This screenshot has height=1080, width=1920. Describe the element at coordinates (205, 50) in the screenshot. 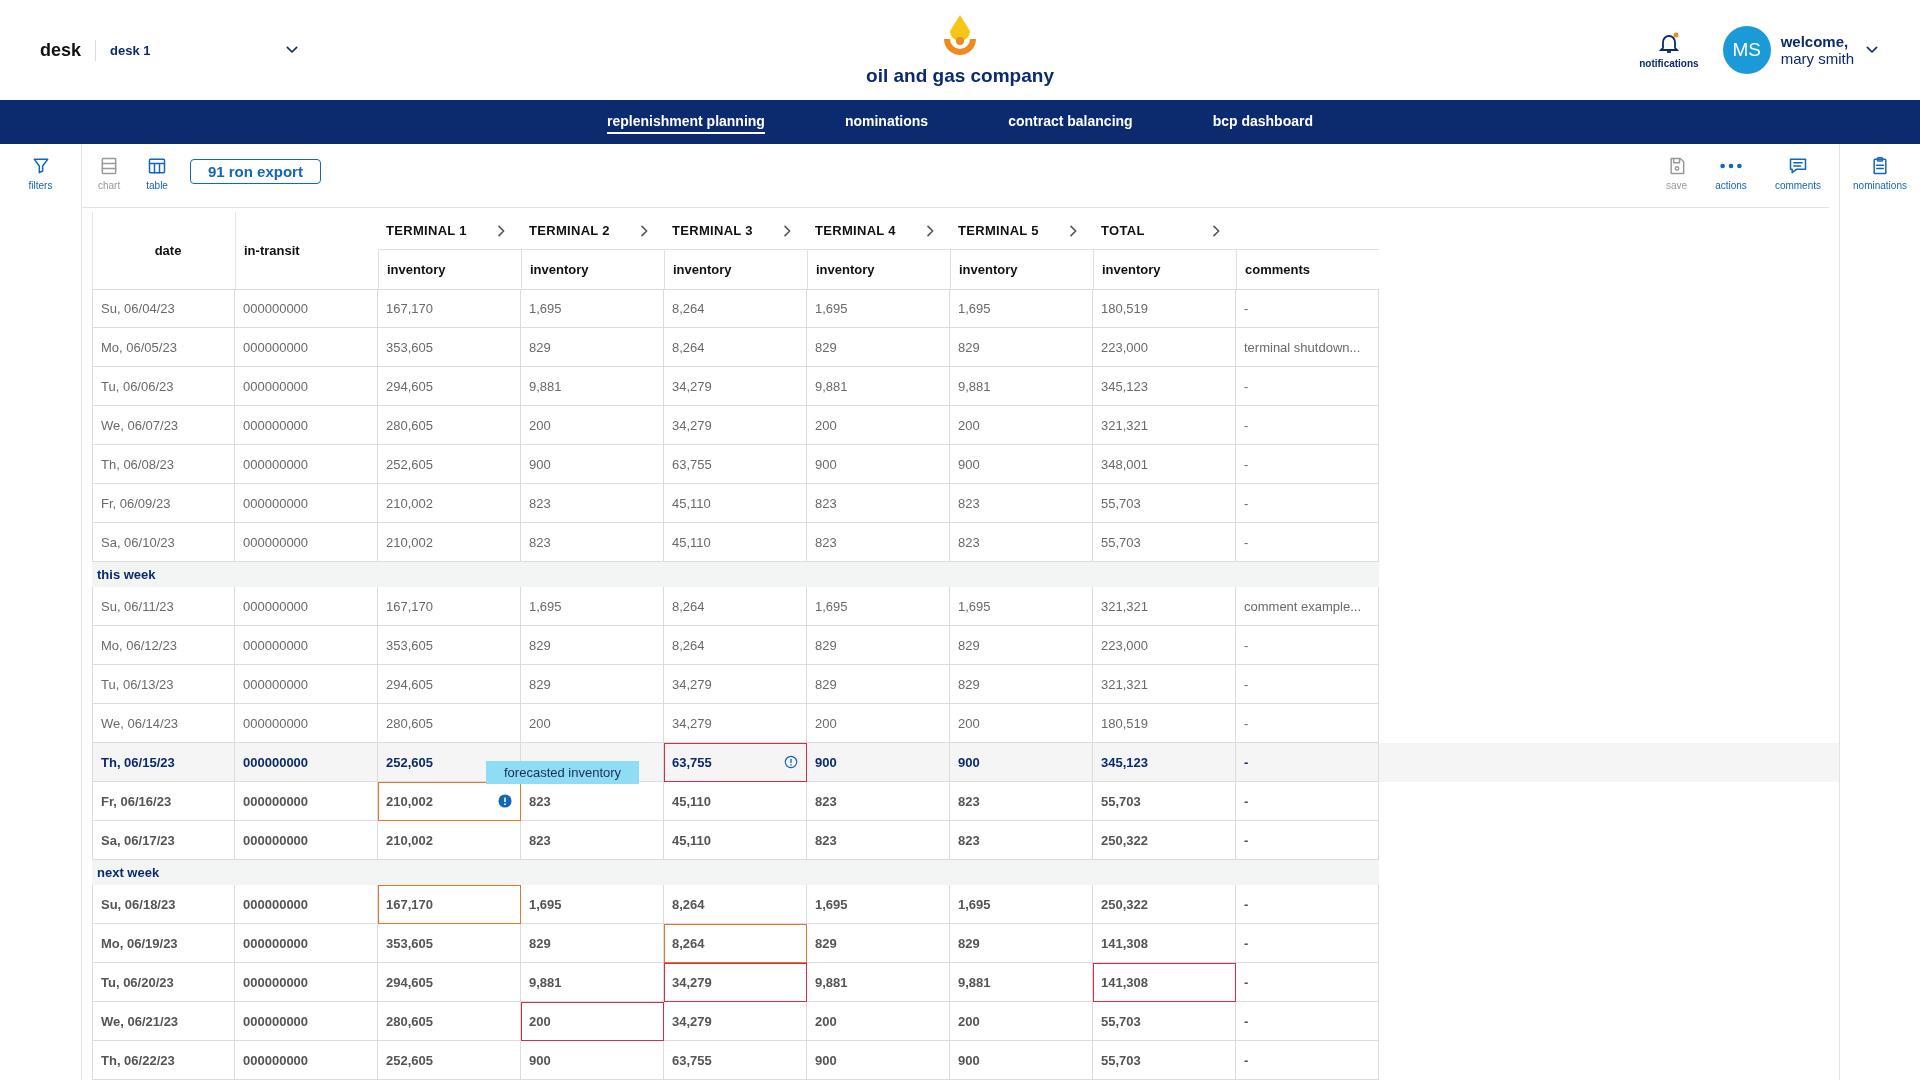

I see `desk-dropdown: desk 1` at that location.